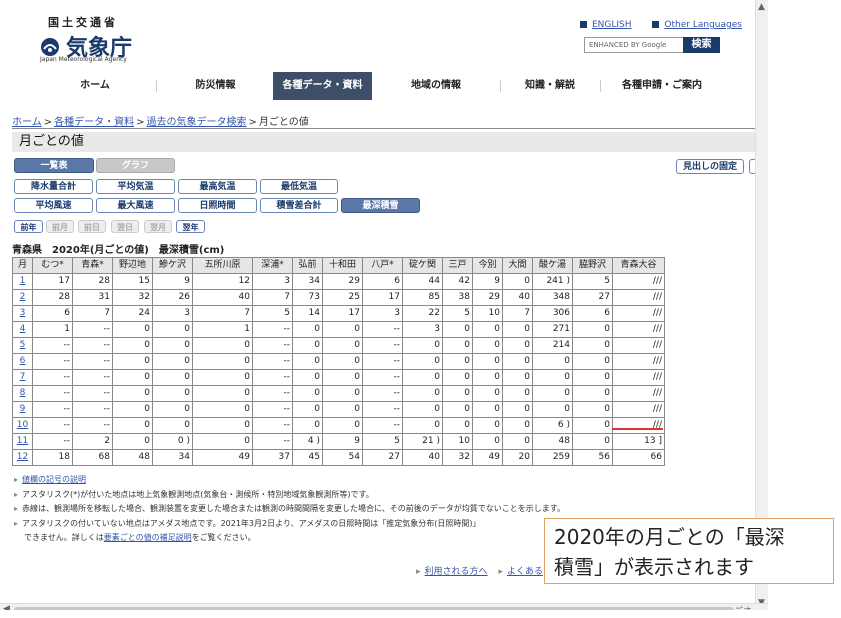 This screenshot has height=618, width=841. Describe the element at coordinates (22, 377) in the screenshot. I see `month-link: 7` at that location.